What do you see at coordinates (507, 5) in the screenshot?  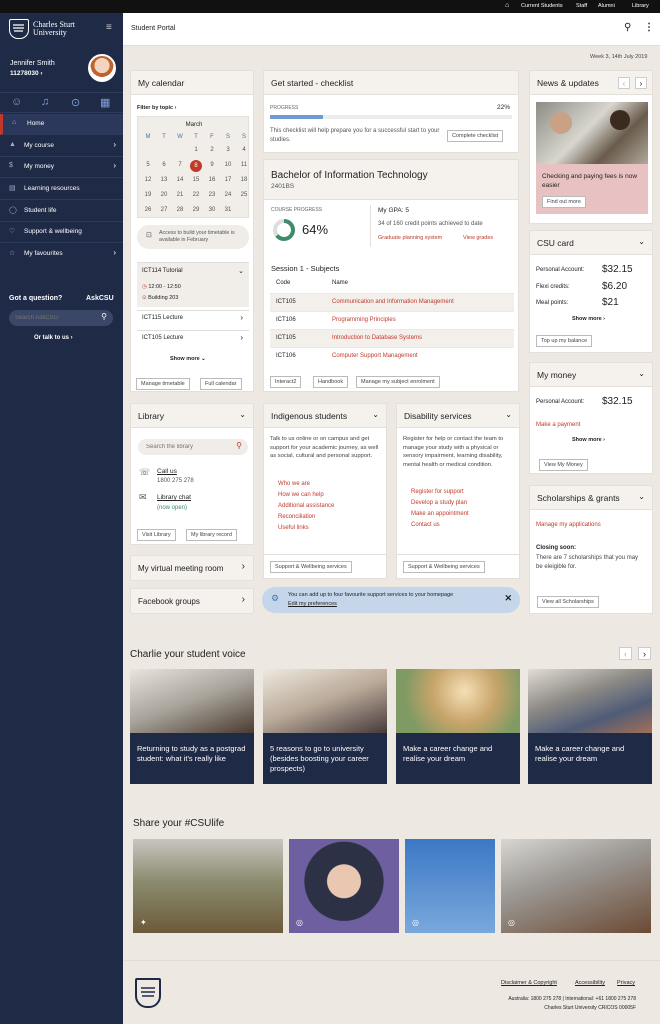 I see `home-icon: ⌂` at bounding box center [507, 5].